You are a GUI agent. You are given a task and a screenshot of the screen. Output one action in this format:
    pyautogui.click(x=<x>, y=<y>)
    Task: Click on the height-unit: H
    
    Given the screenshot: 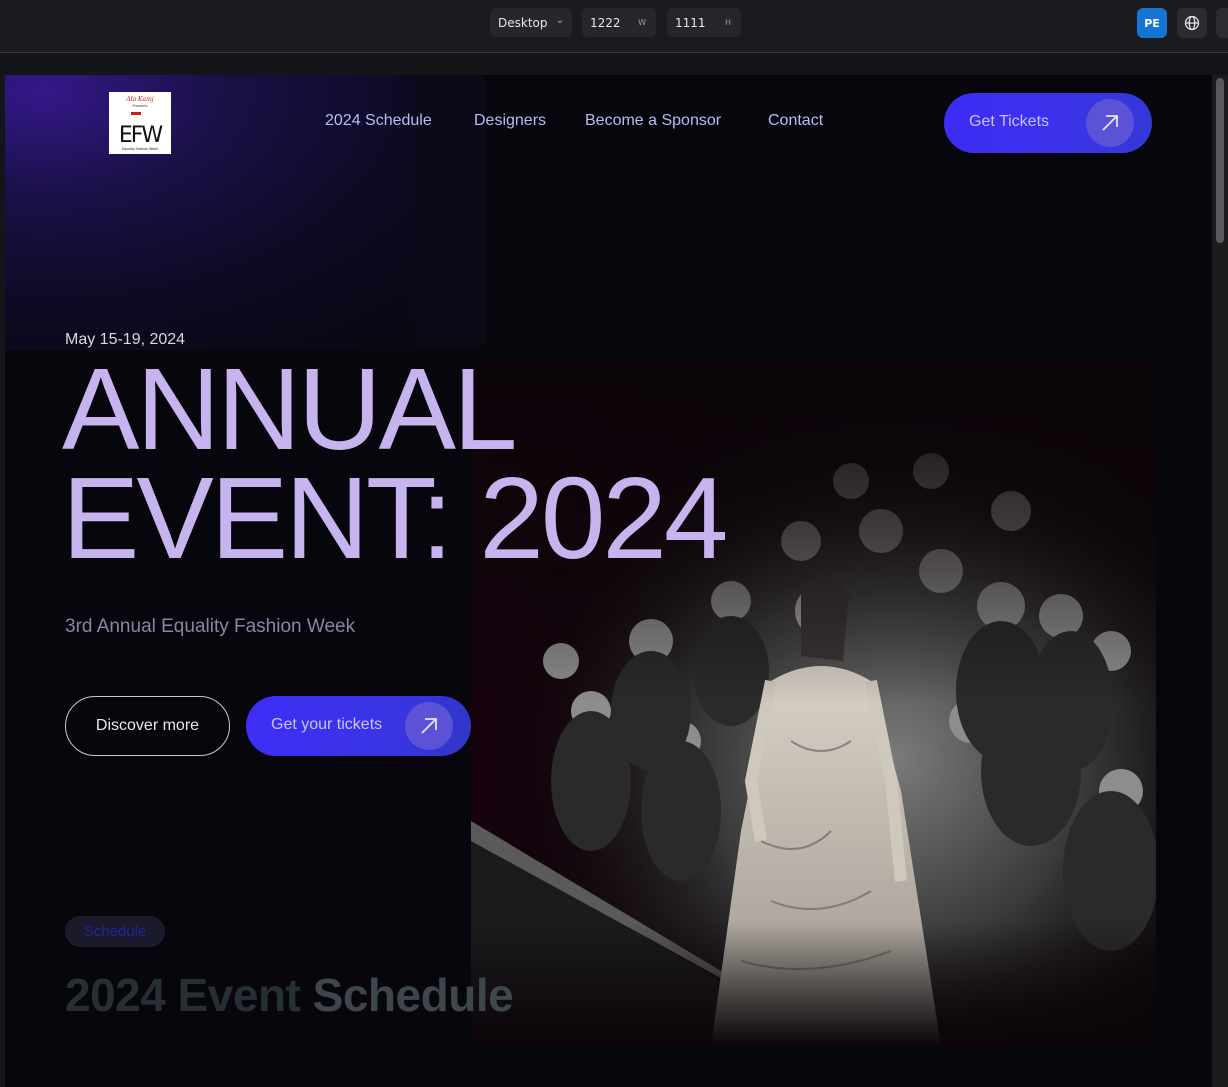 What is the action you would take?
    pyautogui.click(x=727, y=22)
    